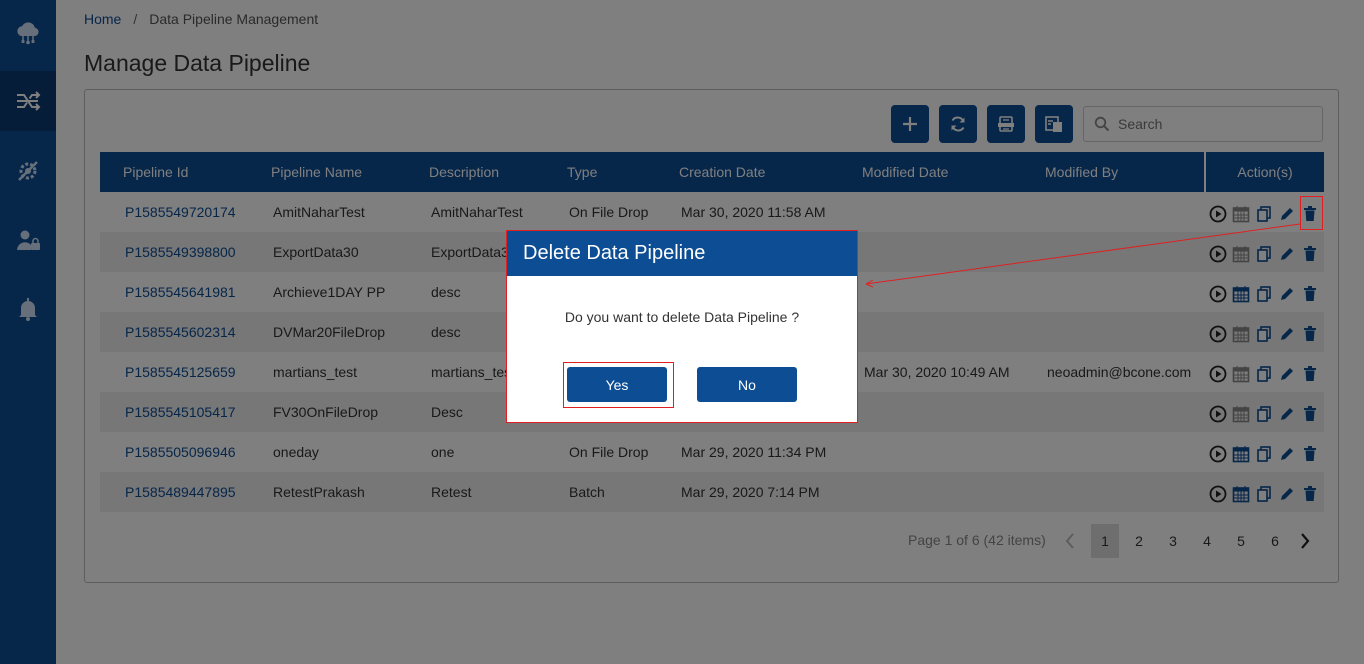 This screenshot has width=1364, height=664. What do you see at coordinates (682, 253) in the screenshot?
I see `dialog-title: Delete Data Pipeline` at bounding box center [682, 253].